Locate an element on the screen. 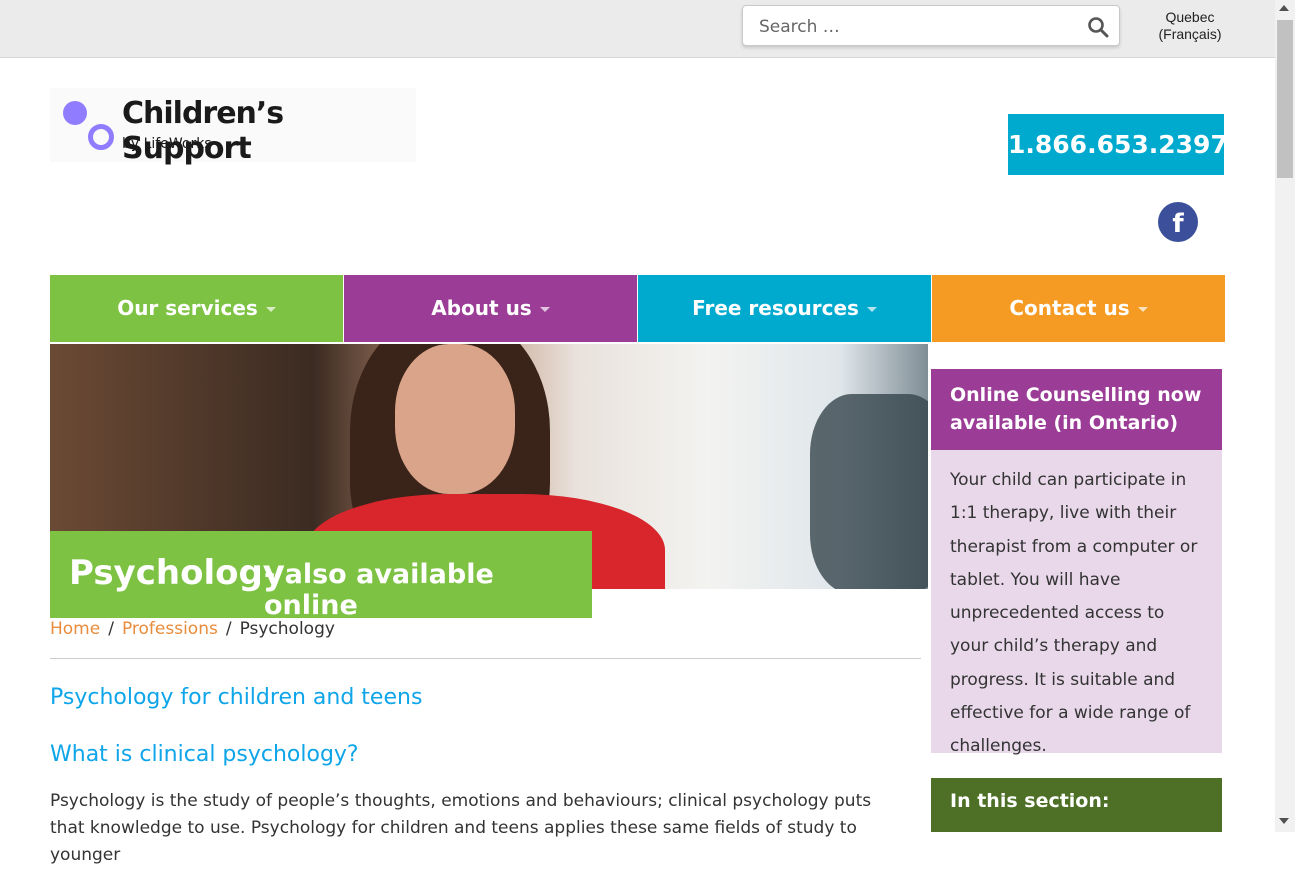 This screenshot has height=869, width=1295. nav-our-services: Our services is located at coordinates (197, 308).